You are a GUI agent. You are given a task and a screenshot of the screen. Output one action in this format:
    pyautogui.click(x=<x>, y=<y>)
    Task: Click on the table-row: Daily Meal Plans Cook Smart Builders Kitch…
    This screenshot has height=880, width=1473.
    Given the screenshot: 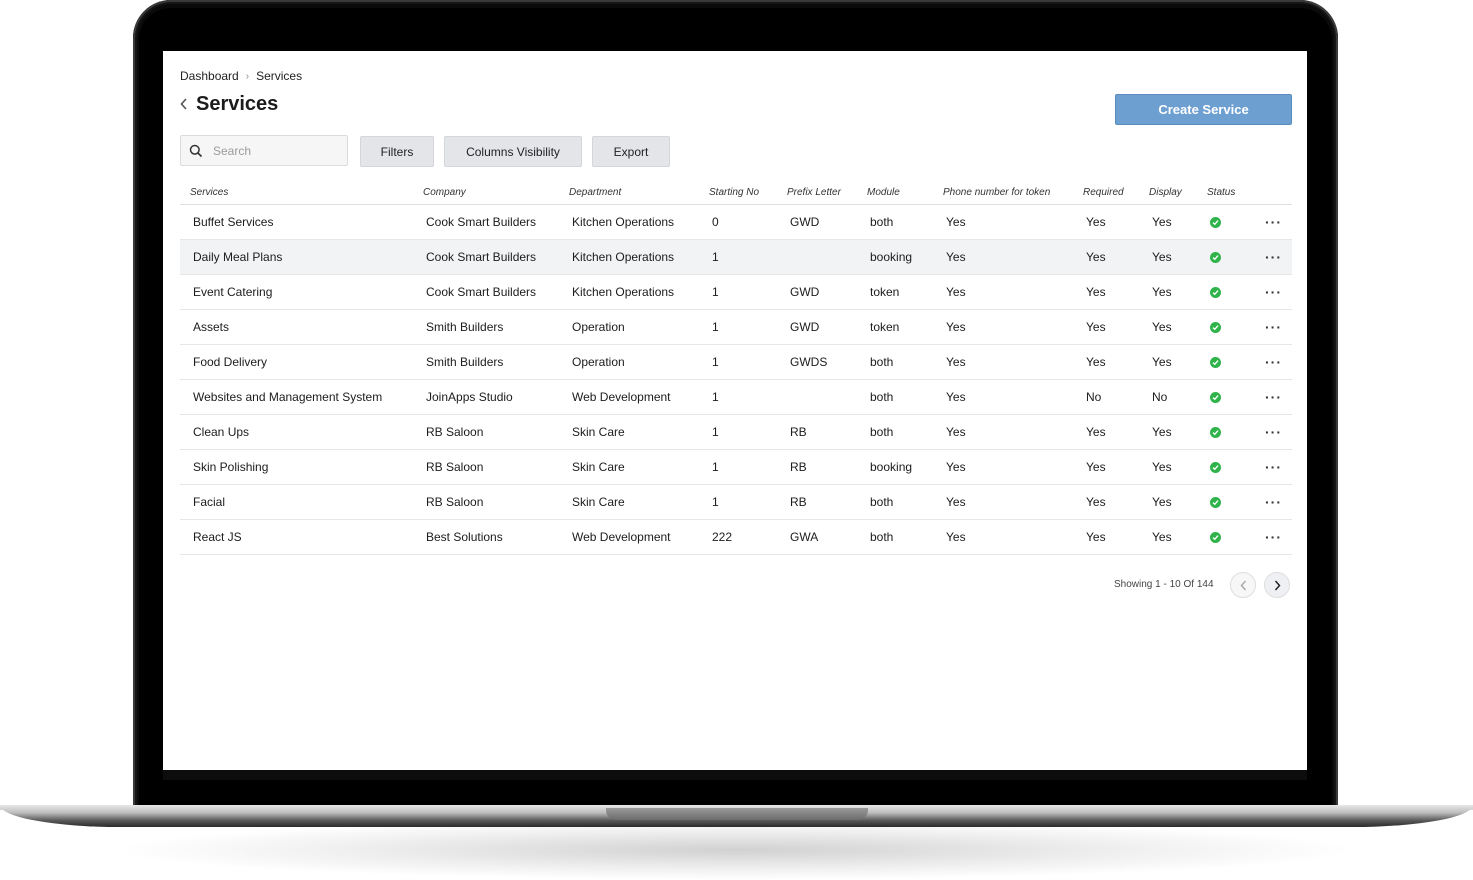 What is the action you would take?
    pyautogui.click(x=736, y=257)
    